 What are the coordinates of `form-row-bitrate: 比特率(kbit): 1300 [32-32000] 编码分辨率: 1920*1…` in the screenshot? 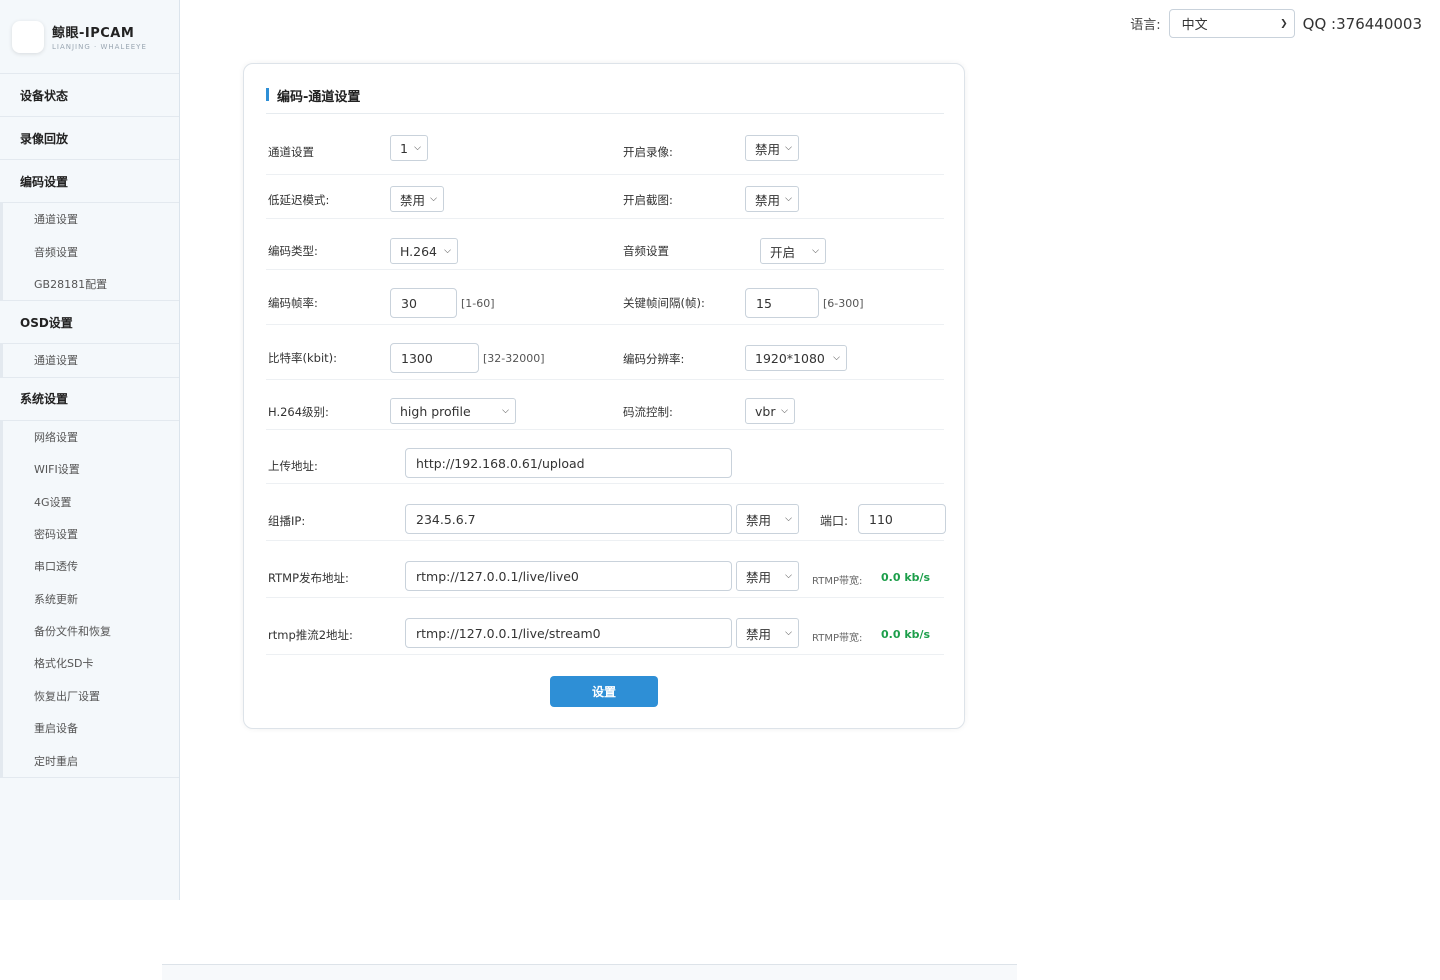 It's located at (605, 352).